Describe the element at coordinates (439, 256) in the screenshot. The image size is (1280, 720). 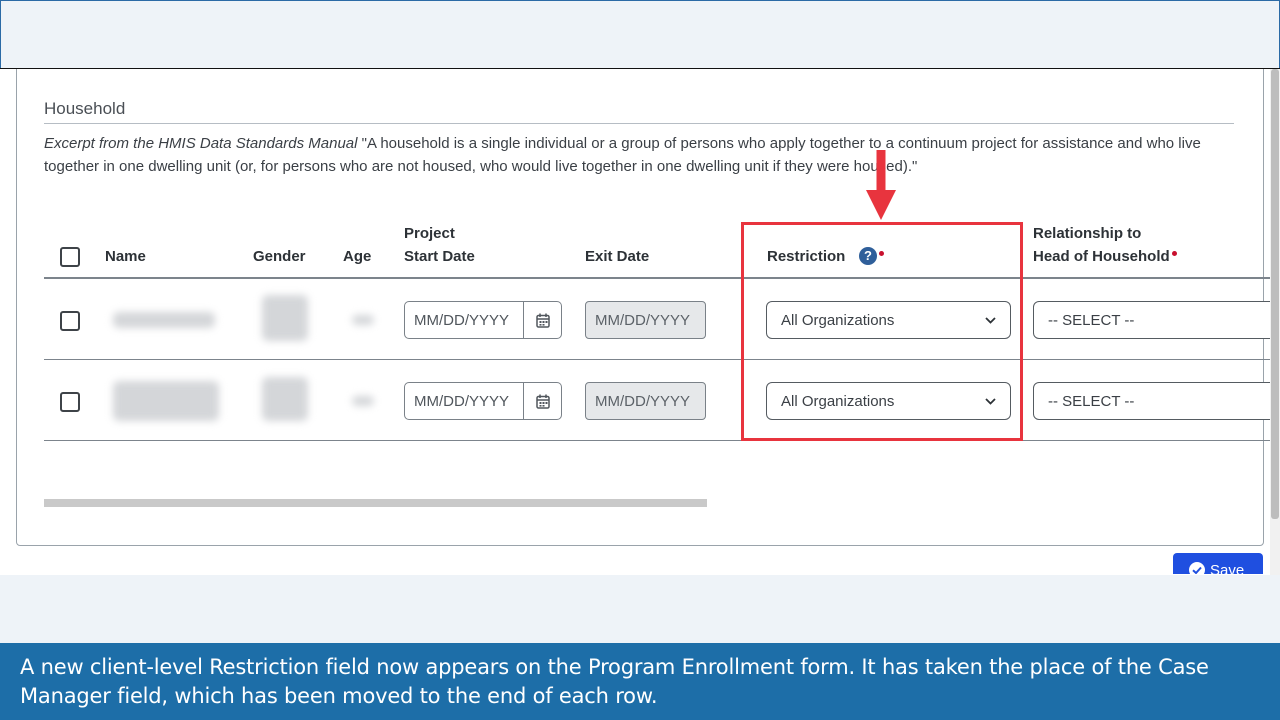
I see `header-project-start-line2: Start Date` at that location.